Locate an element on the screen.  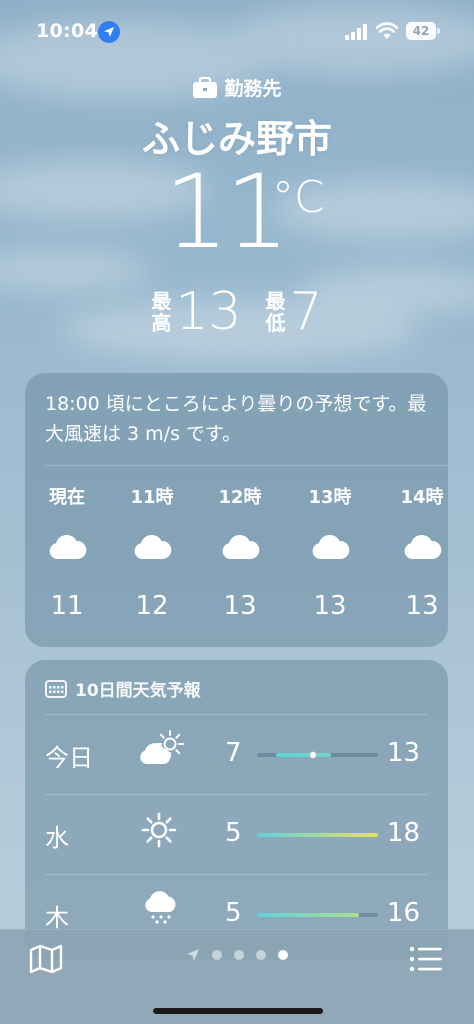
day-name: 木 is located at coordinates (57, 918).